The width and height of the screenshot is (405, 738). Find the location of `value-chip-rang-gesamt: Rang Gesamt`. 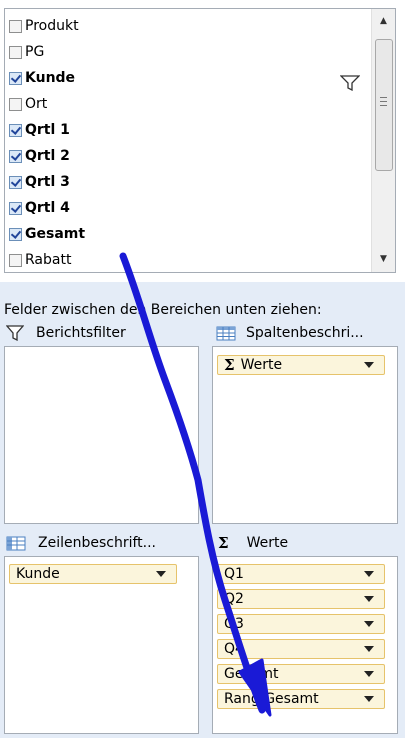

value-chip-rang-gesamt: Rang Gesamt is located at coordinates (301, 699).